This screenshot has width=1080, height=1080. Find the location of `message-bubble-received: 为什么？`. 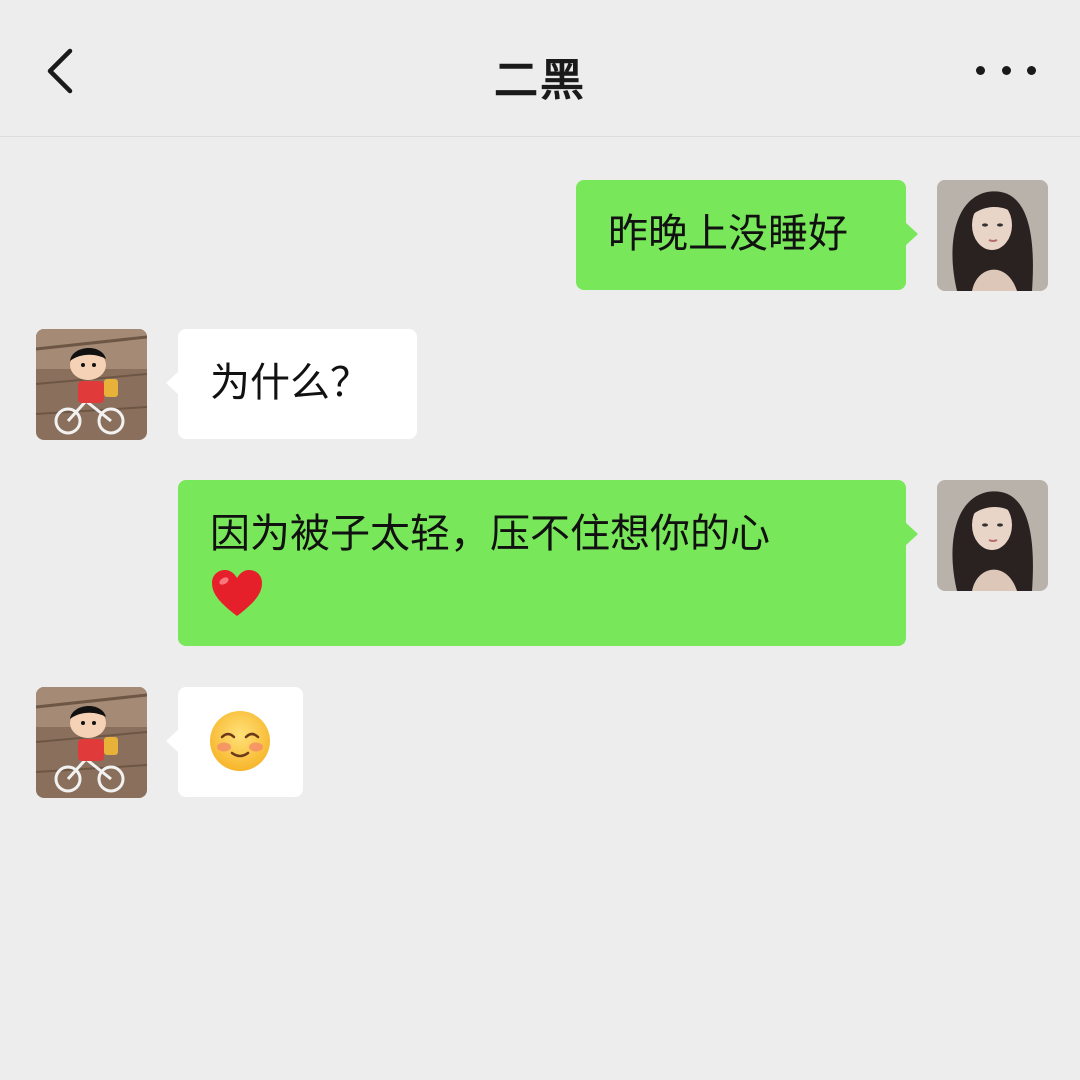

message-bubble-received: 为什么？ is located at coordinates (291, 384).